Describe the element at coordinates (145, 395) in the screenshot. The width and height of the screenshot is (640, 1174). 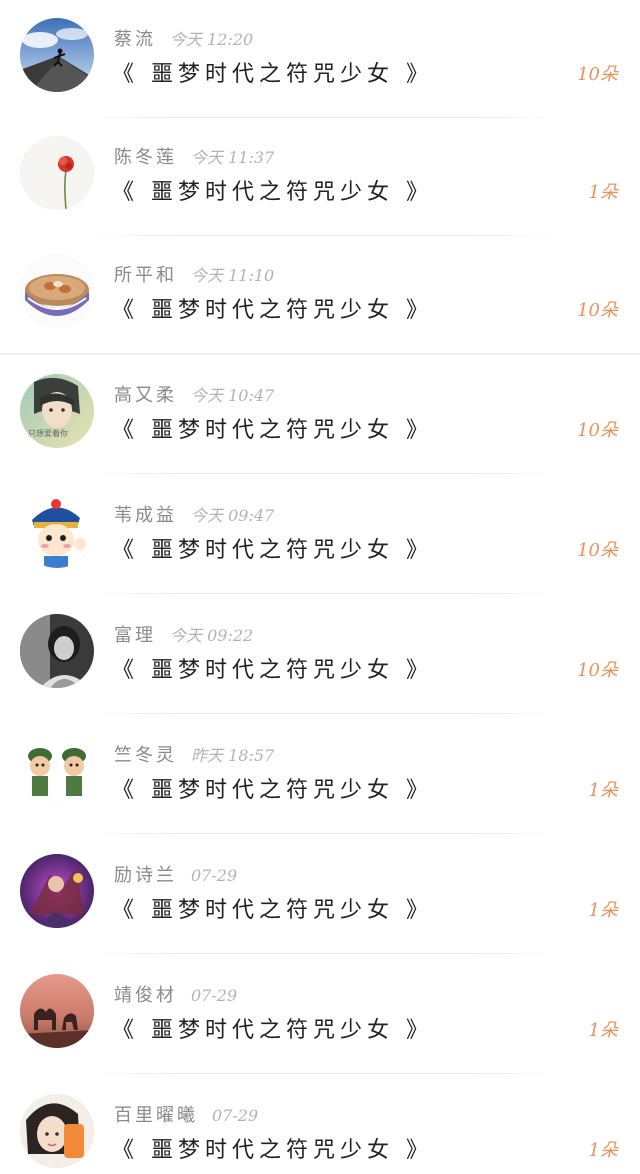
I see `sender-name-text: 高又柔` at that location.